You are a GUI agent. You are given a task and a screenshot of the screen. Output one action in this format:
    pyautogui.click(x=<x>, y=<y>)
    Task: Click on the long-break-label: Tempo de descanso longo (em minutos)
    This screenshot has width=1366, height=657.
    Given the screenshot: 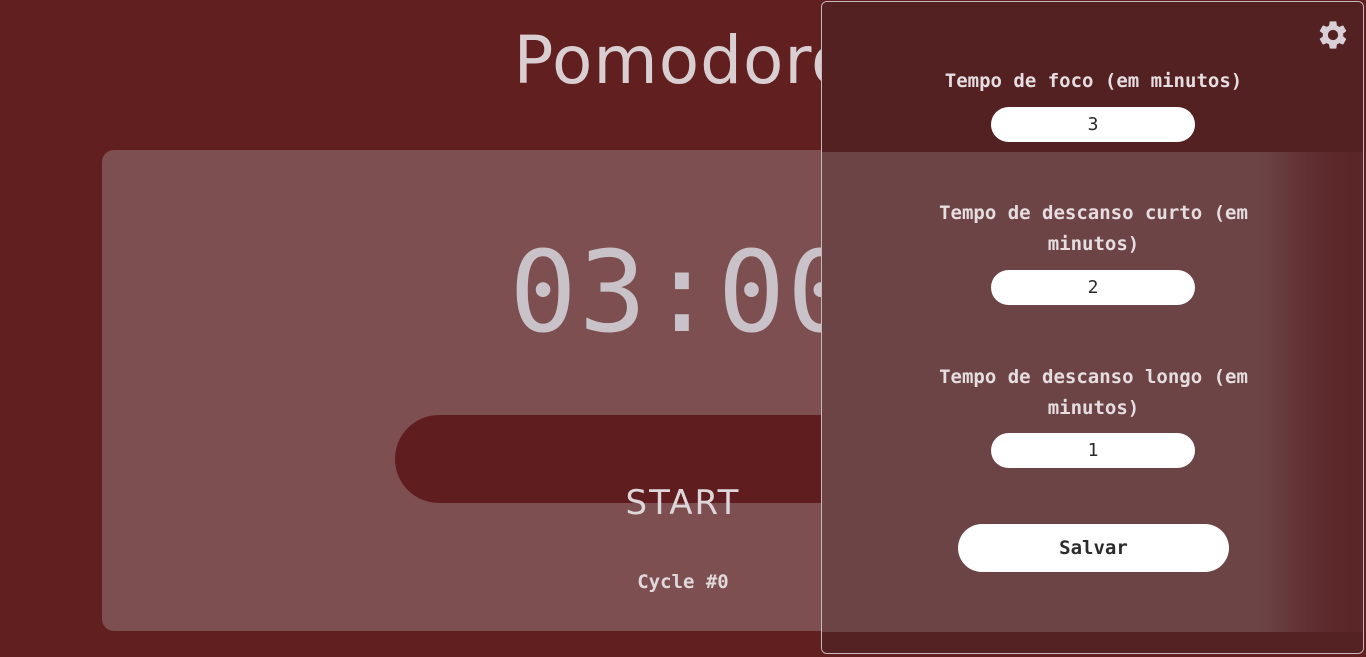 What is the action you would take?
    pyautogui.click(x=1093, y=392)
    